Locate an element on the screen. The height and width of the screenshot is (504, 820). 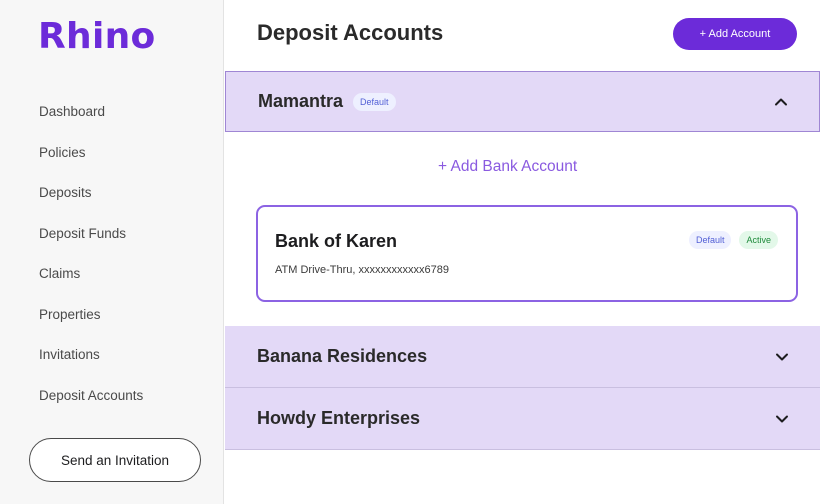
accordion-header-howdy-enterprises: Howdy Enterprises is located at coordinates (522, 418).